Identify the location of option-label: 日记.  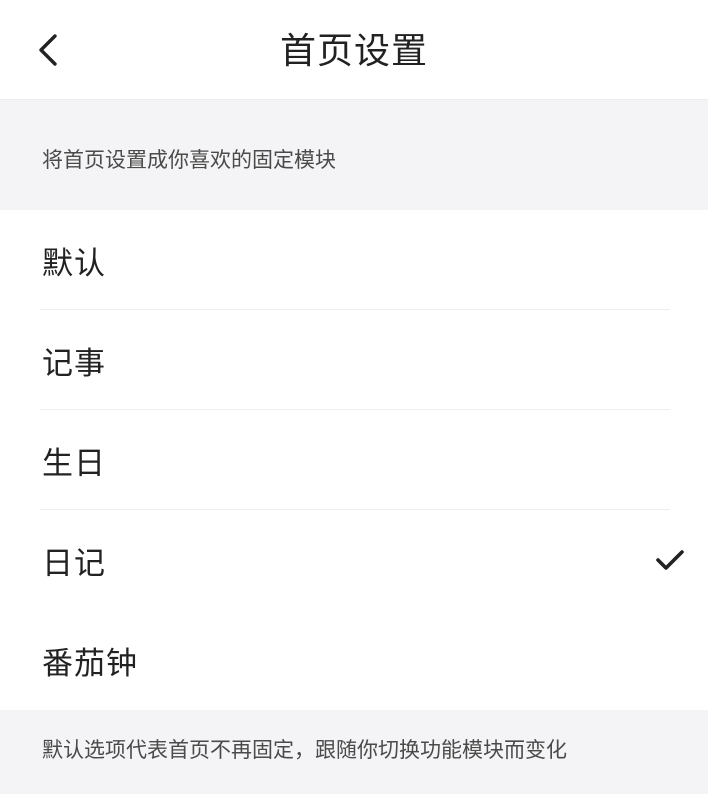
(74, 563).